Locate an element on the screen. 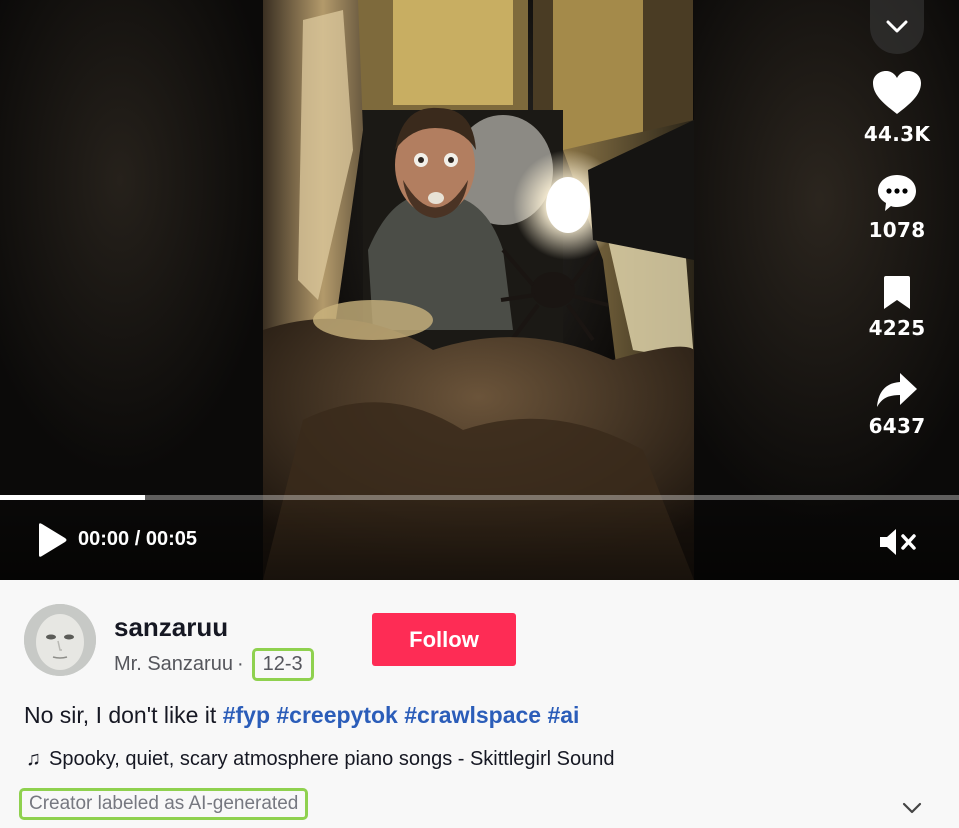  post-date: 12-3 is located at coordinates (282, 664).